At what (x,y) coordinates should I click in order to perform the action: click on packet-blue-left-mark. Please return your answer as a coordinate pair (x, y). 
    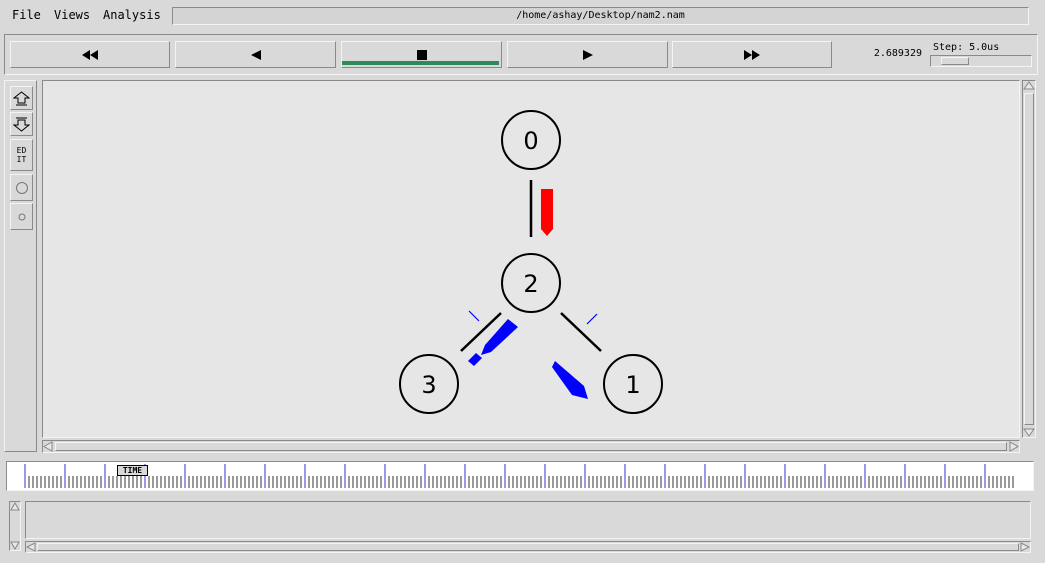
    Looking at the image, I should click on (474, 316).